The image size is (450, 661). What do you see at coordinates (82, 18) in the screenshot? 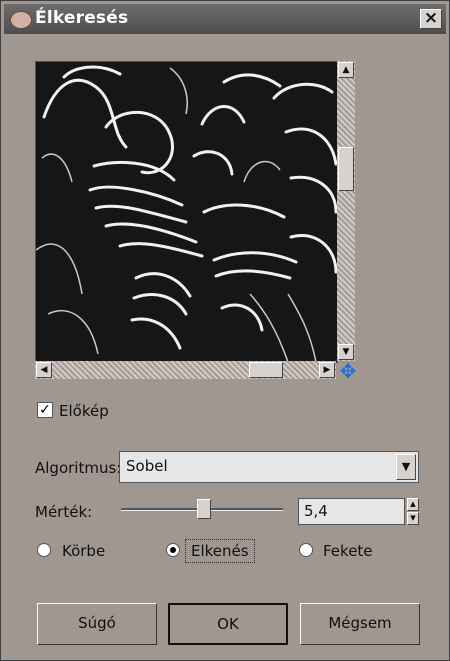
I see `window-title: Élkeresés` at bounding box center [82, 18].